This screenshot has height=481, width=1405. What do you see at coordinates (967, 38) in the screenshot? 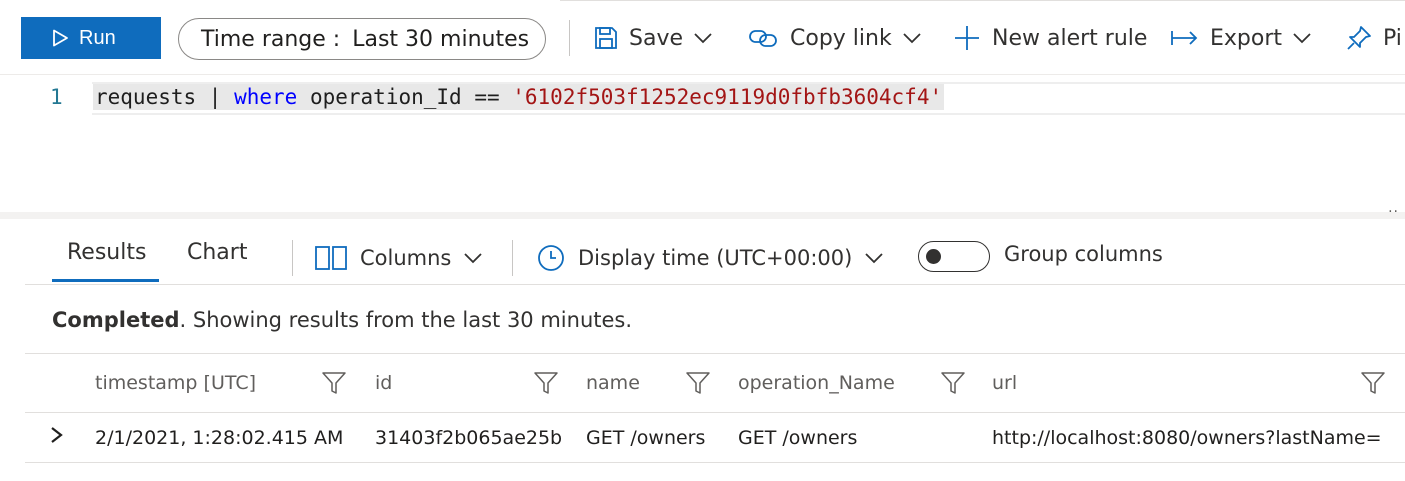
I see `plus-icon` at bounding box center [967, 38].